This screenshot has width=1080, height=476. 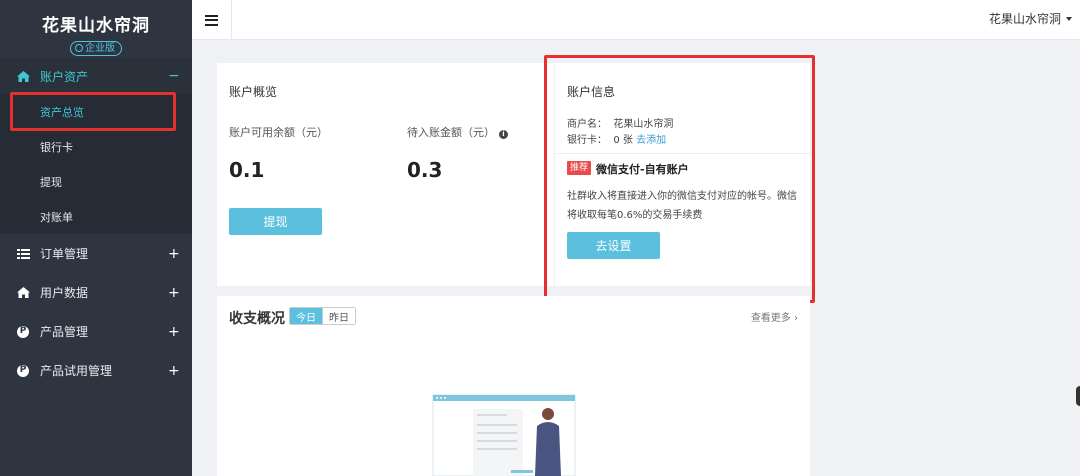 I want to click on pending-amount-label: 待入账金额（元） i, so click(x=457, y=132).